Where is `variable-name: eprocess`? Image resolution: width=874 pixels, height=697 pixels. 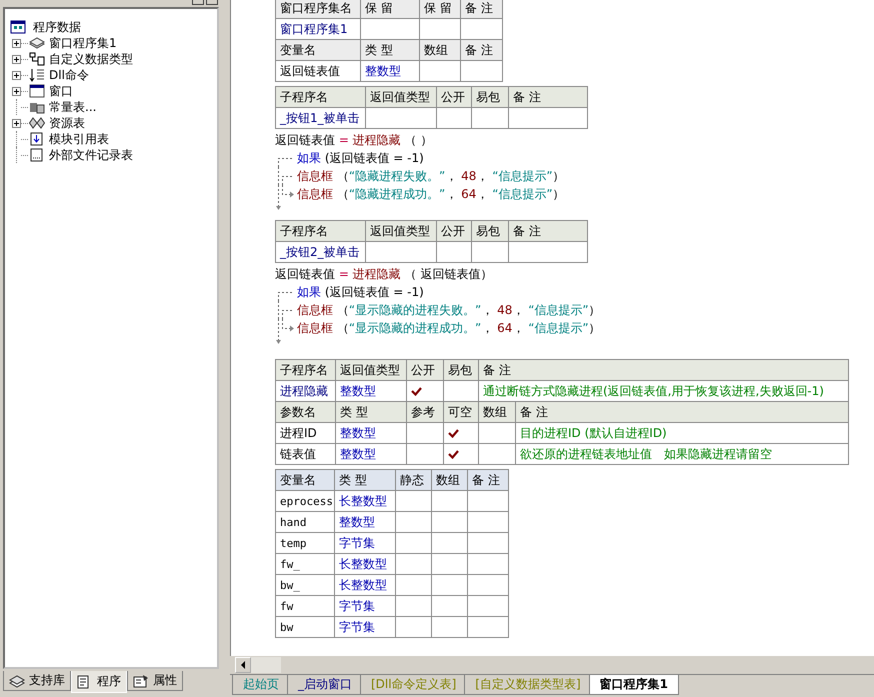 variable-name: eprocess is located at coordinates (305, 501).